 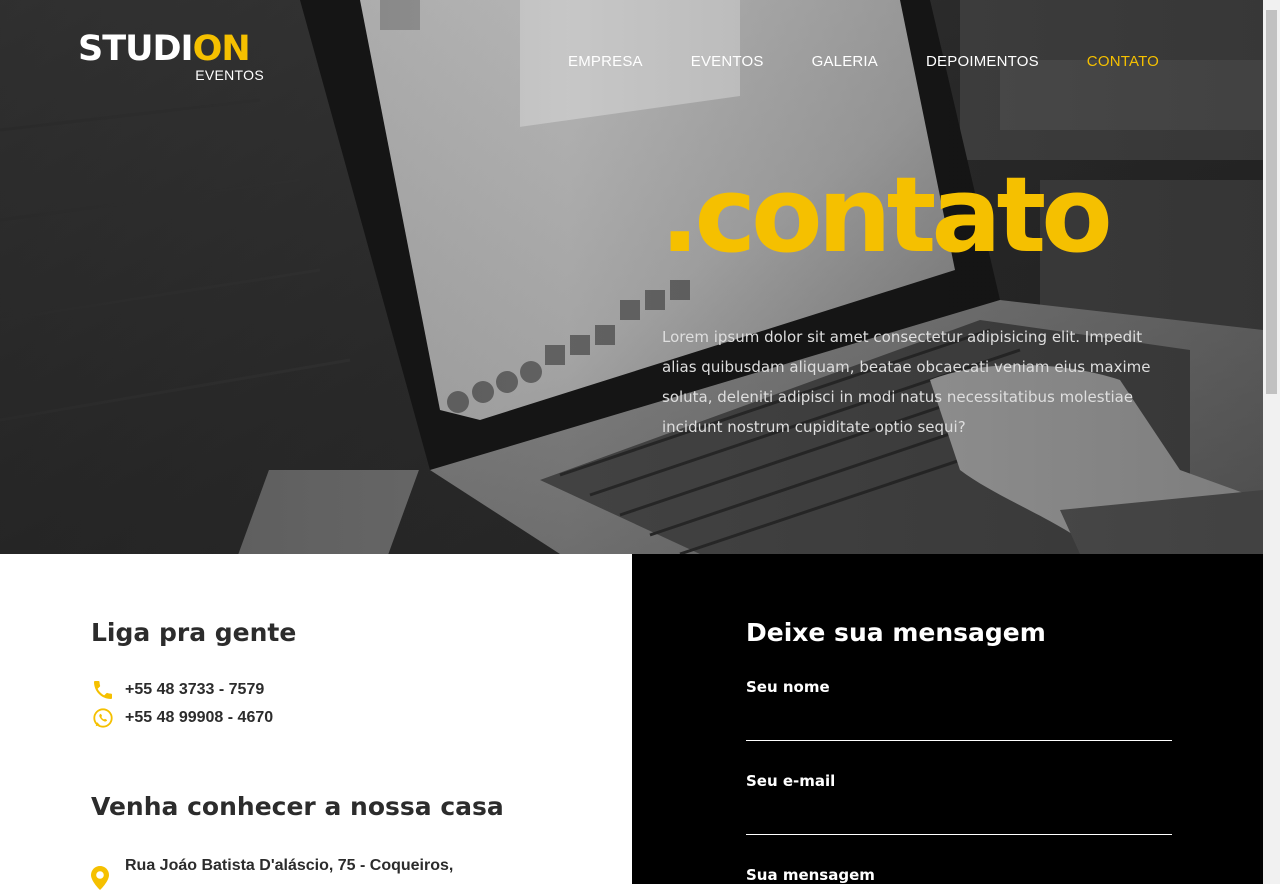 What do you see at coordinates (194, 690) in the screenshot?
I see `phone-number-link: +55 48 3733 - 7579` at bounding box center [194, 690].